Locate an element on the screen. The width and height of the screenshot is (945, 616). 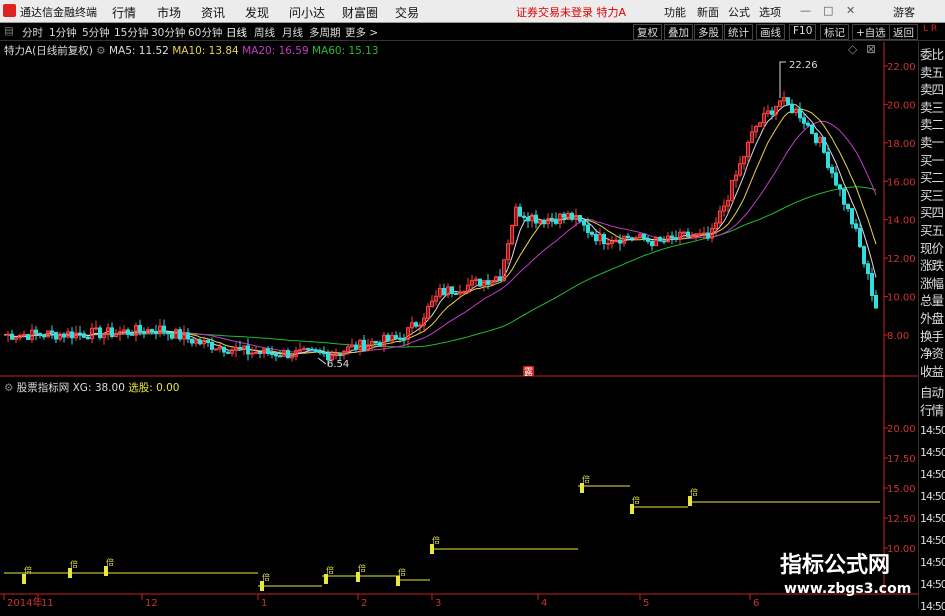
quote-field-label: 现价 is located at coordinates (932, 248).